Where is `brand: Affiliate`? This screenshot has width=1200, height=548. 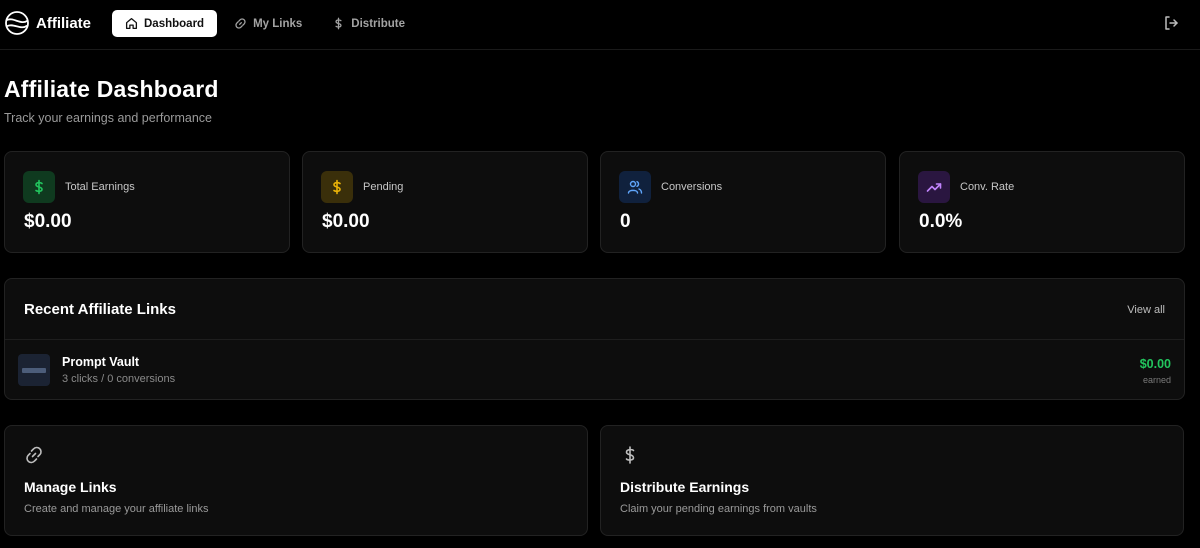 brand: Affiliate is located at coordinates (47, 23).